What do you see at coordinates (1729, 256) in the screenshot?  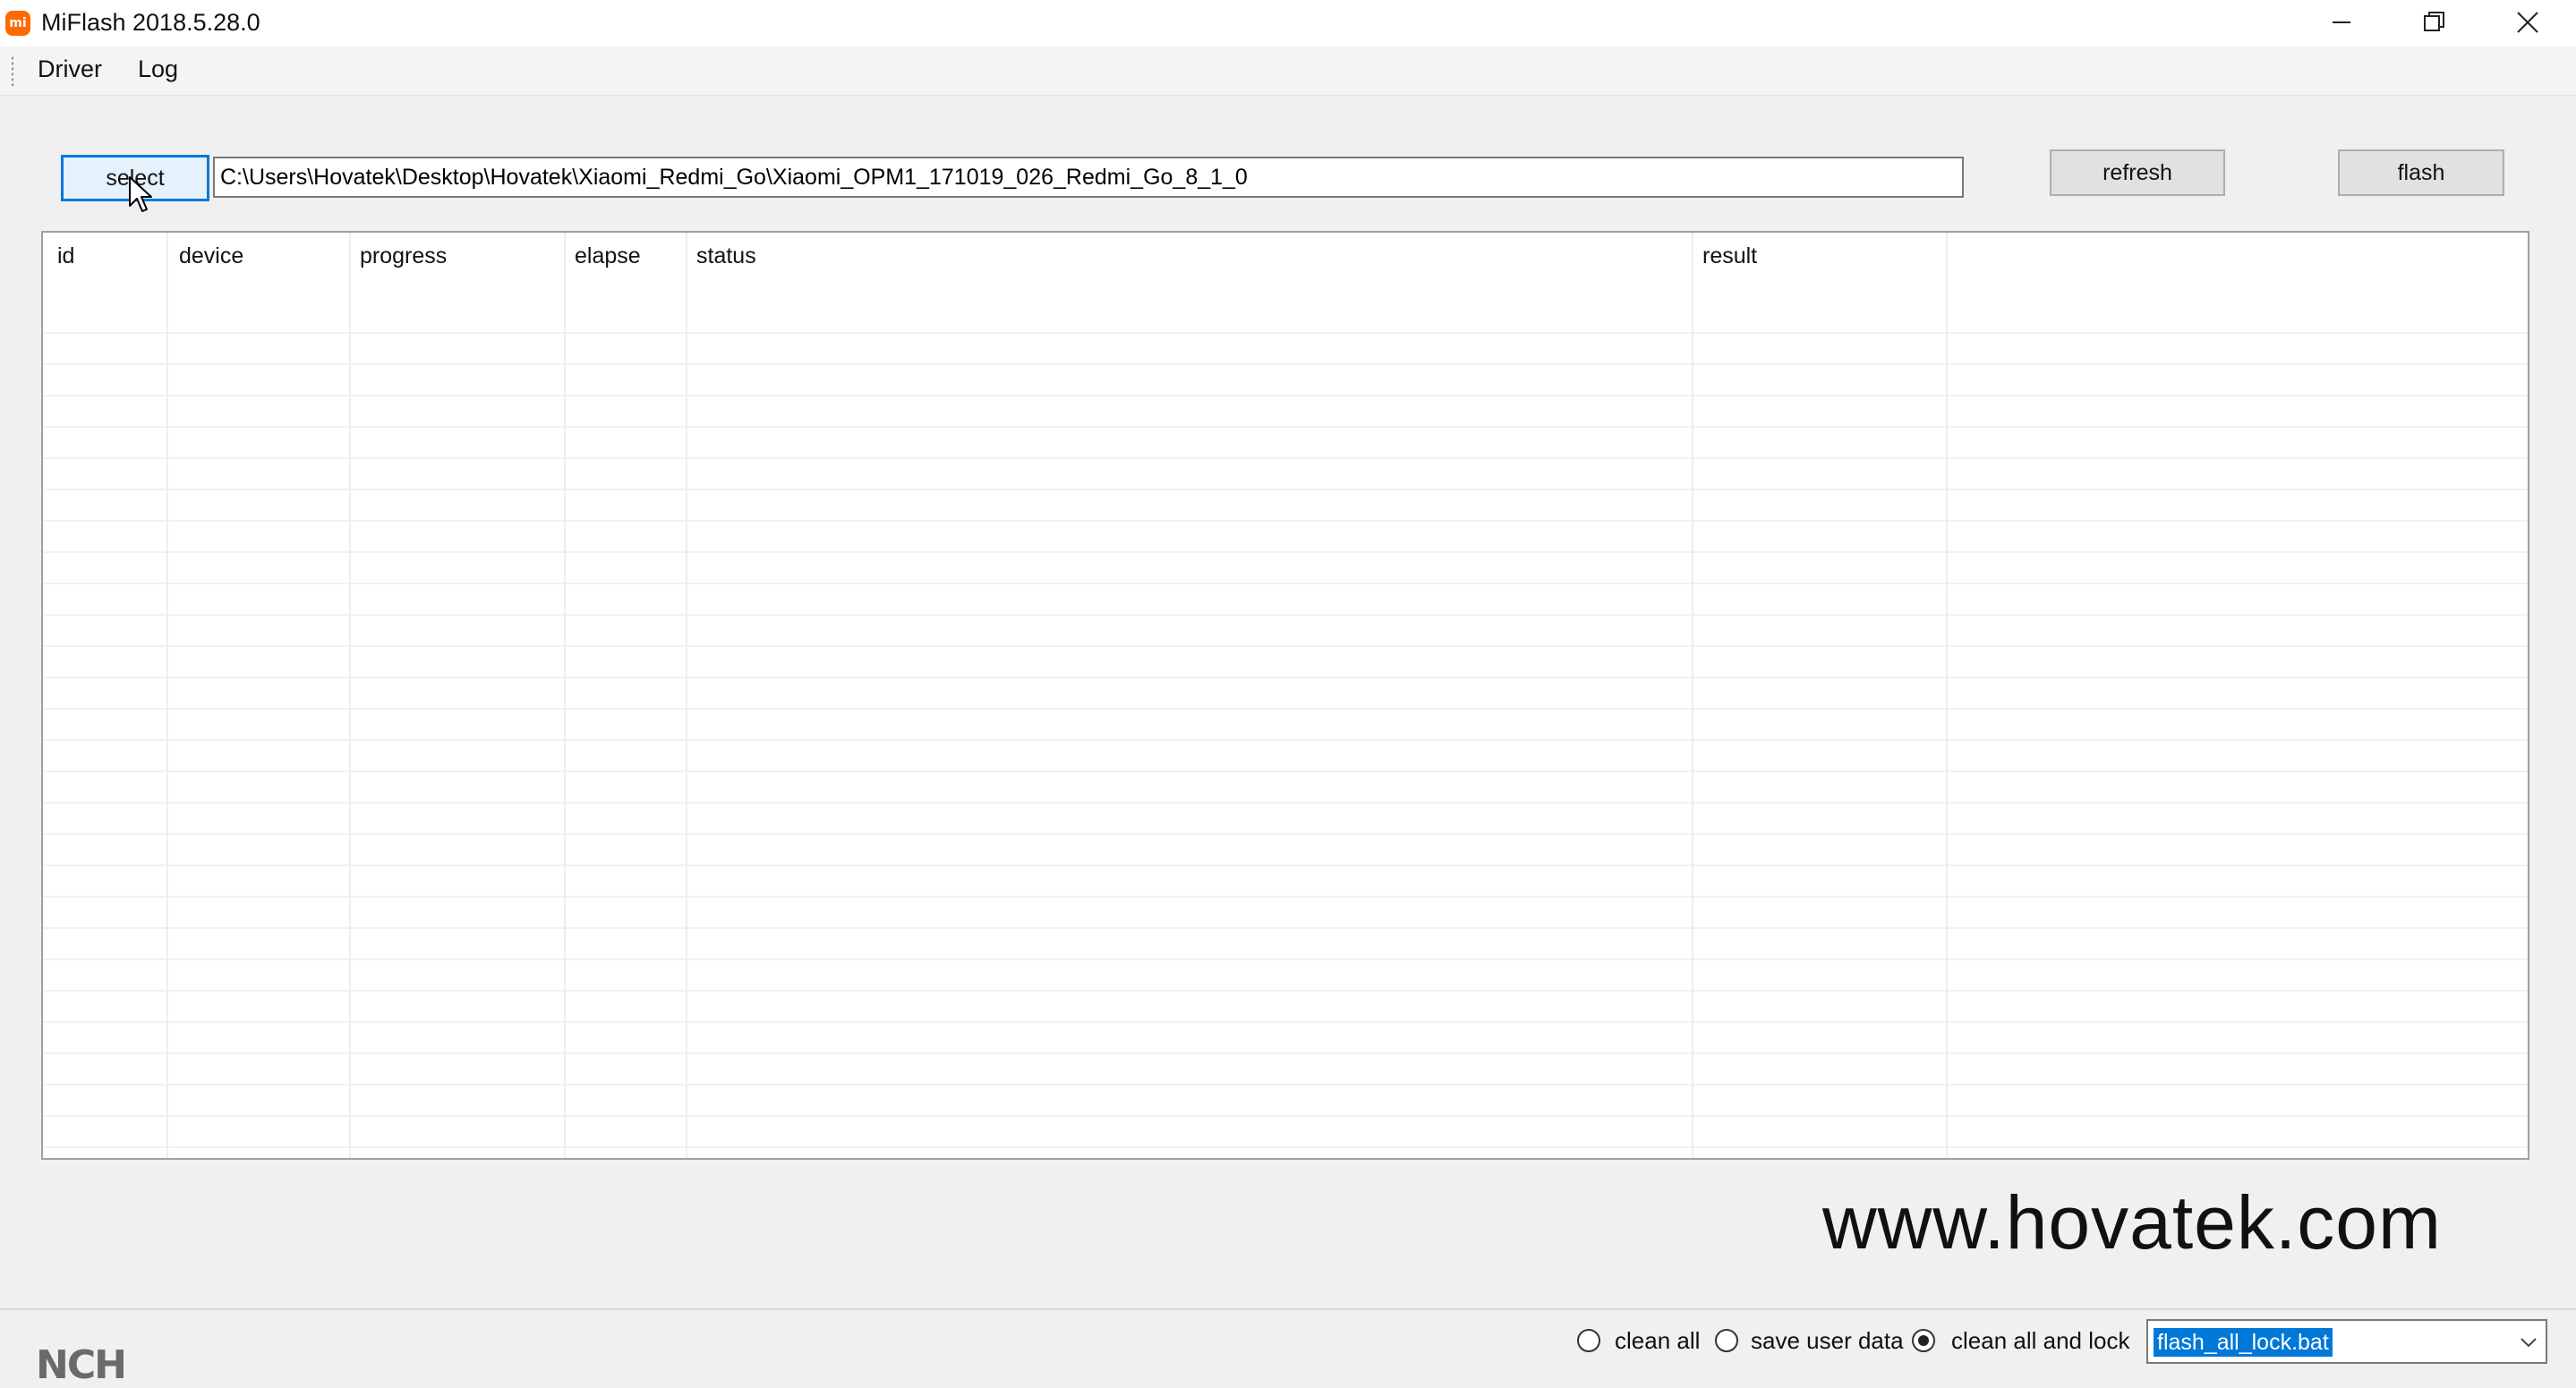 I see `column-header-result: result` at bounding box center [1729, 256].